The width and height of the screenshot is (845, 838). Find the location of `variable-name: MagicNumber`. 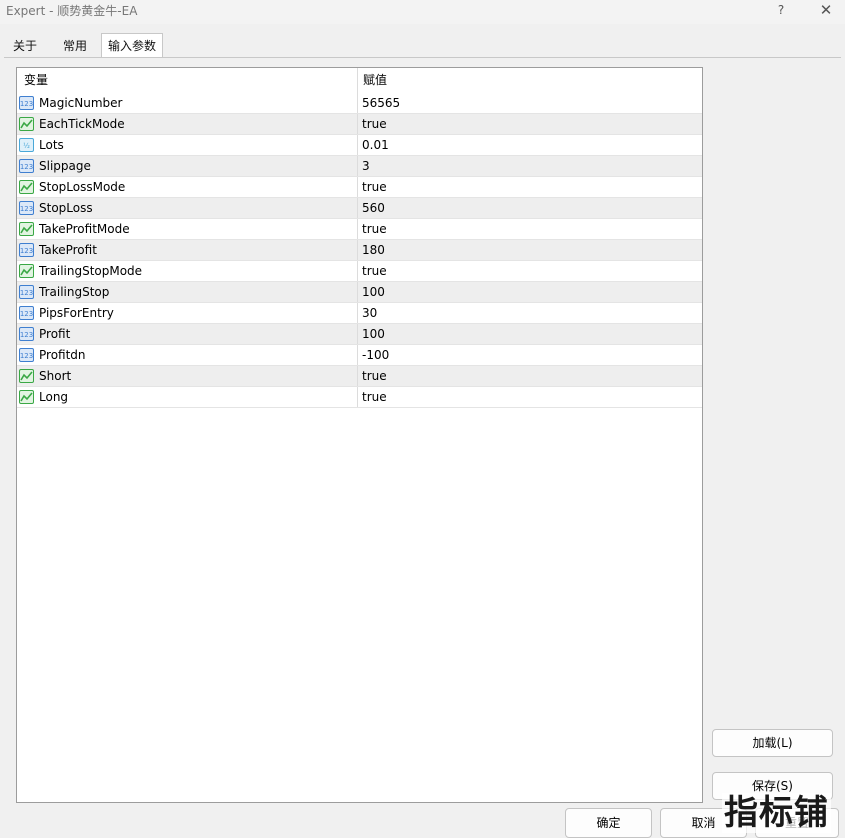

variable-name: MagicNumber is located at coordinates (81, 103).